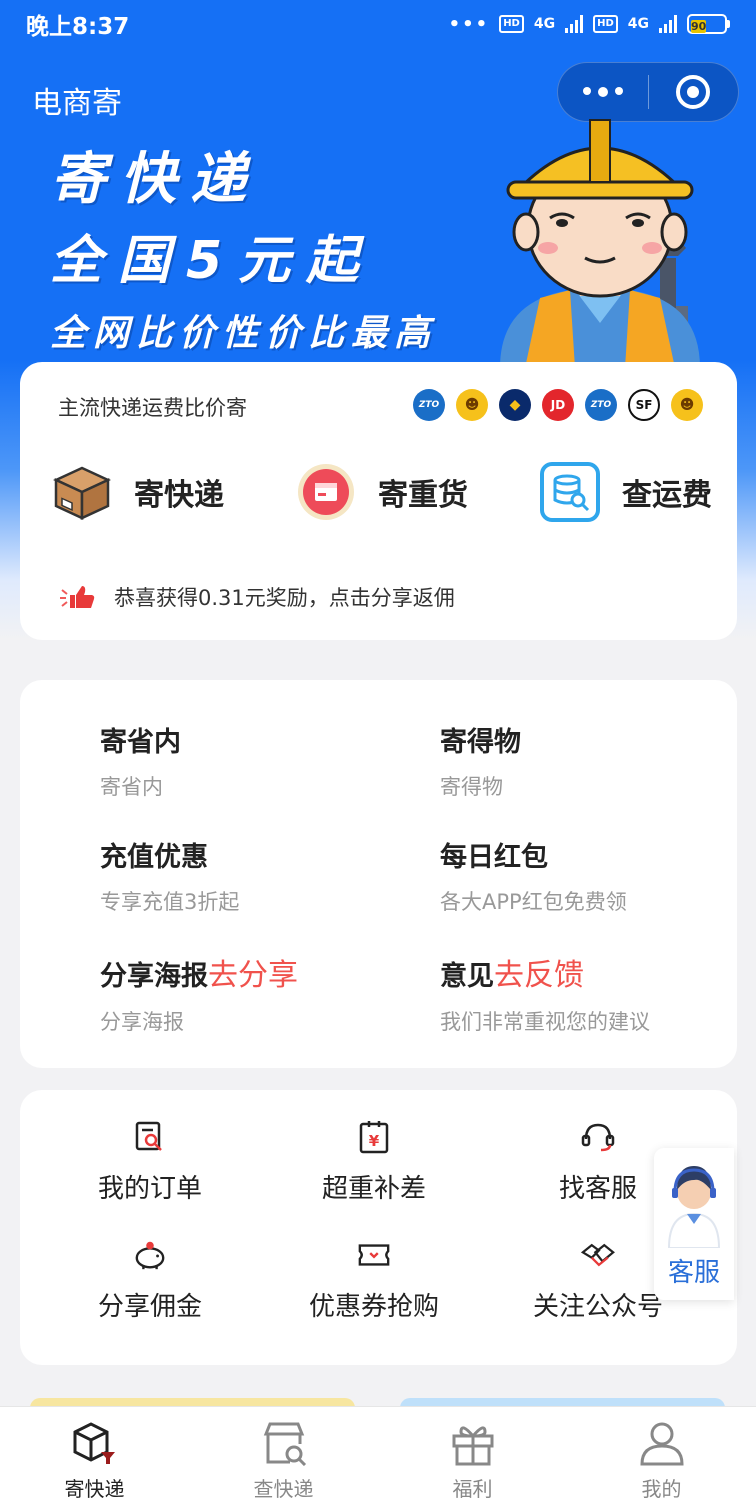 The image size is (756, 1512). What do you see at coordinates (687, 405) in the screenshot?
I see `yunda-logo-icon-2: ☻` at bounding box center [687, 405].